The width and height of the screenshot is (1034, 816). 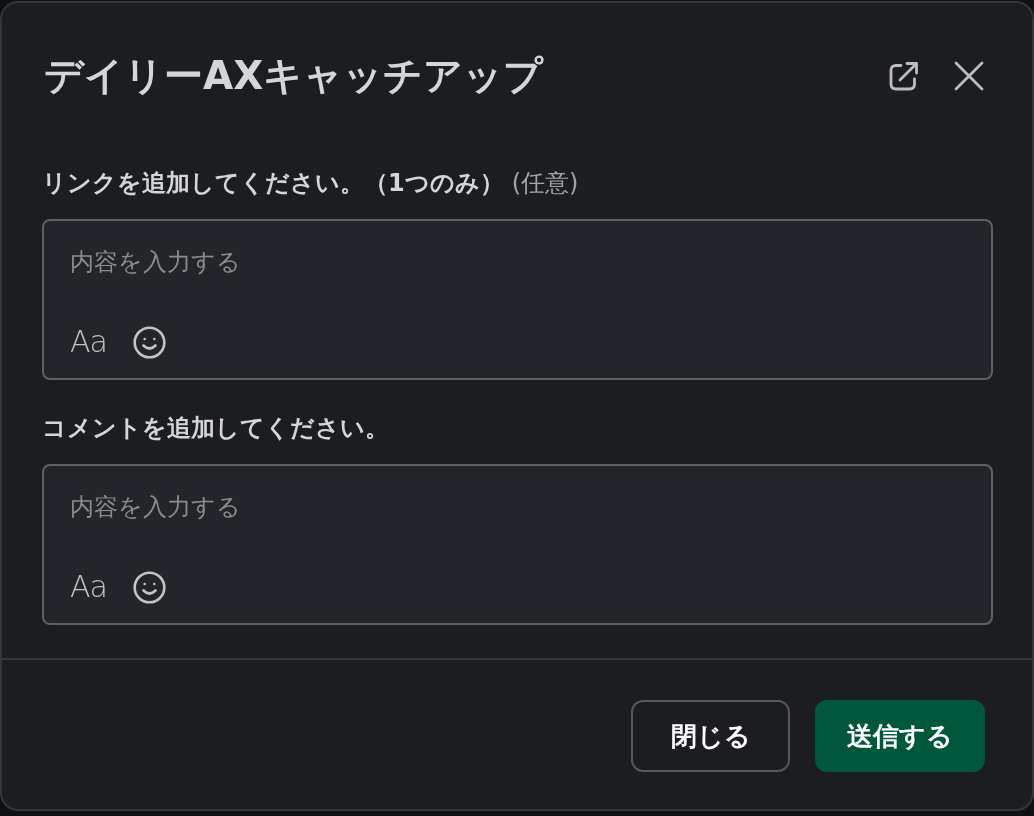 I want to click on dialog-title: デイリーAXキャッチアップ, so click(x=294, y=76).